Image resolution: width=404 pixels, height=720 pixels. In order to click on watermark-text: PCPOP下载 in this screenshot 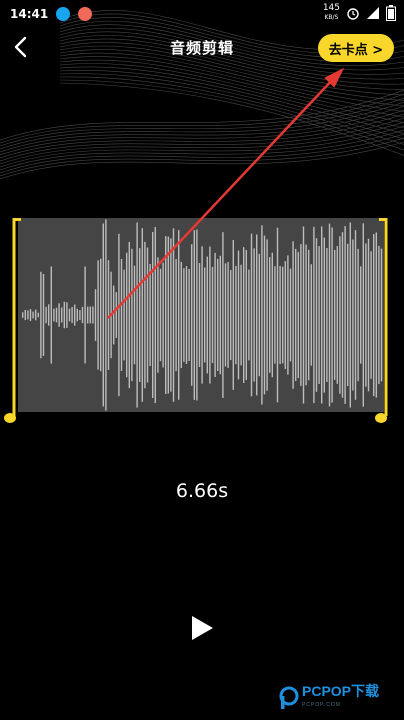, I will do `click(341, 691)`.